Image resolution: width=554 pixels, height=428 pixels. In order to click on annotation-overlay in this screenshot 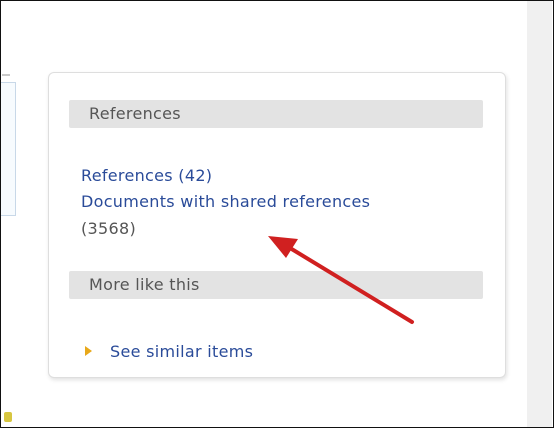, I will do `click(341, 280)`.